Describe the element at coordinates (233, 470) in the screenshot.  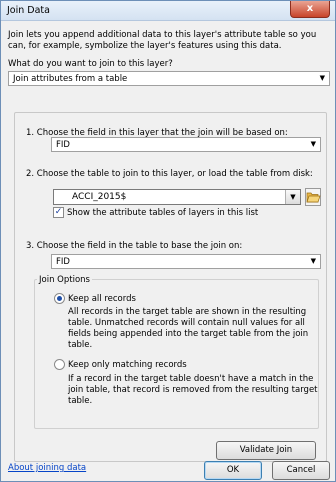
I see `ok-button: OK` at that location.